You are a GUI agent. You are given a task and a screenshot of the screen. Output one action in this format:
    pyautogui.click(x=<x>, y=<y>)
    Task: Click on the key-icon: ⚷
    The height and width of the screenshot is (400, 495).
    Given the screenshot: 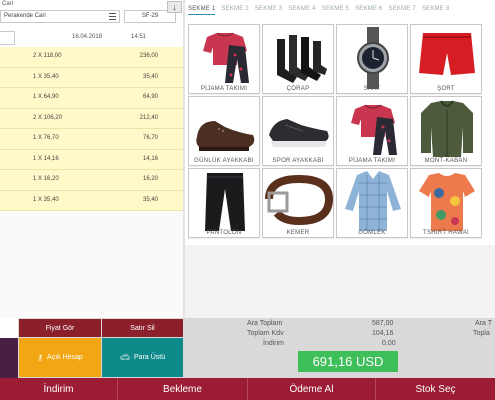 What is the action you would take?
    pyautogui.click(x=40, y=357)
    